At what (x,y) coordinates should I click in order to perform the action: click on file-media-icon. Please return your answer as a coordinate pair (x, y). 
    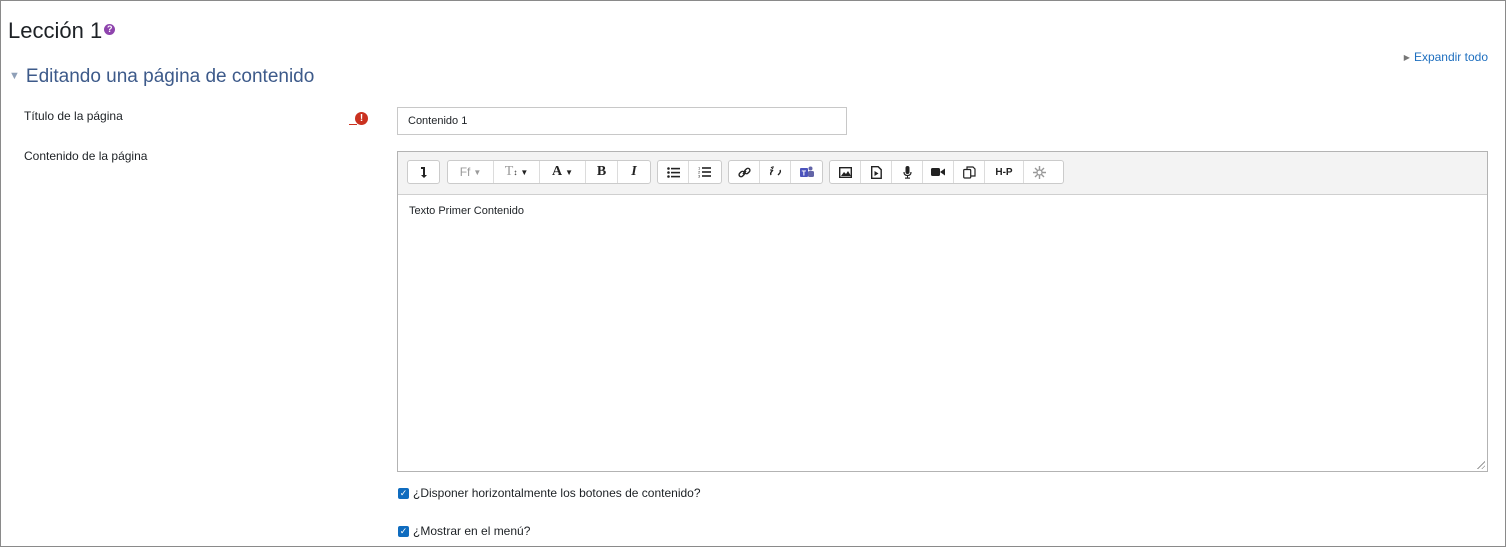
    Looking at the image, I should click on (876, 172).